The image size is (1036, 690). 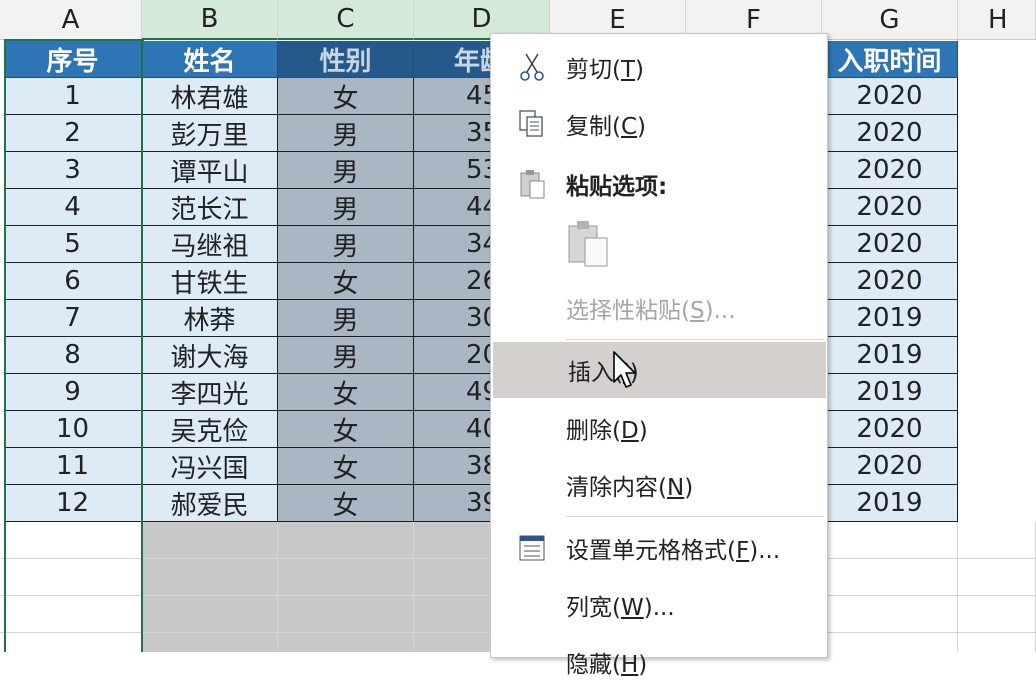 I want to click on menu-item-cut: 剪切(T), so click(x=659, y=67).